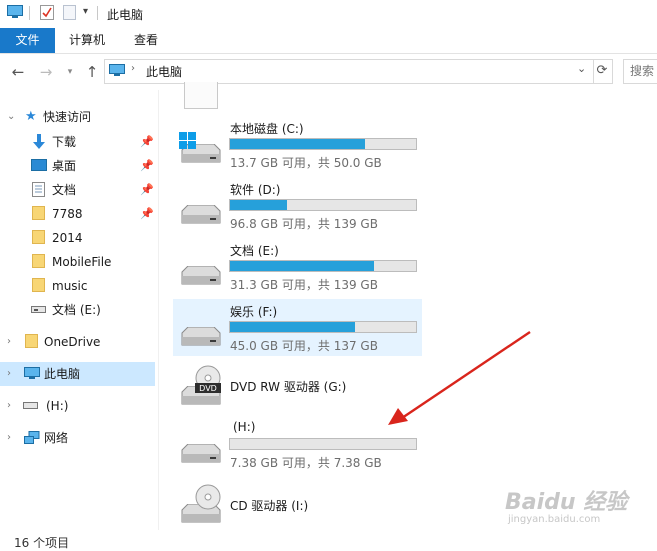 Image resolution: width=657 pixels, height=551 pixels. Describe the element at coordinates (208, 388) in the screenshot. I see `svg-text: DVD` at that location.